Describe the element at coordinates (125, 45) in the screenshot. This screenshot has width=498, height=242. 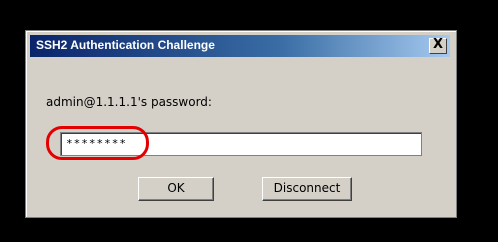
I see `dialog-title: SSH2 Authentication Challenge` at that location.